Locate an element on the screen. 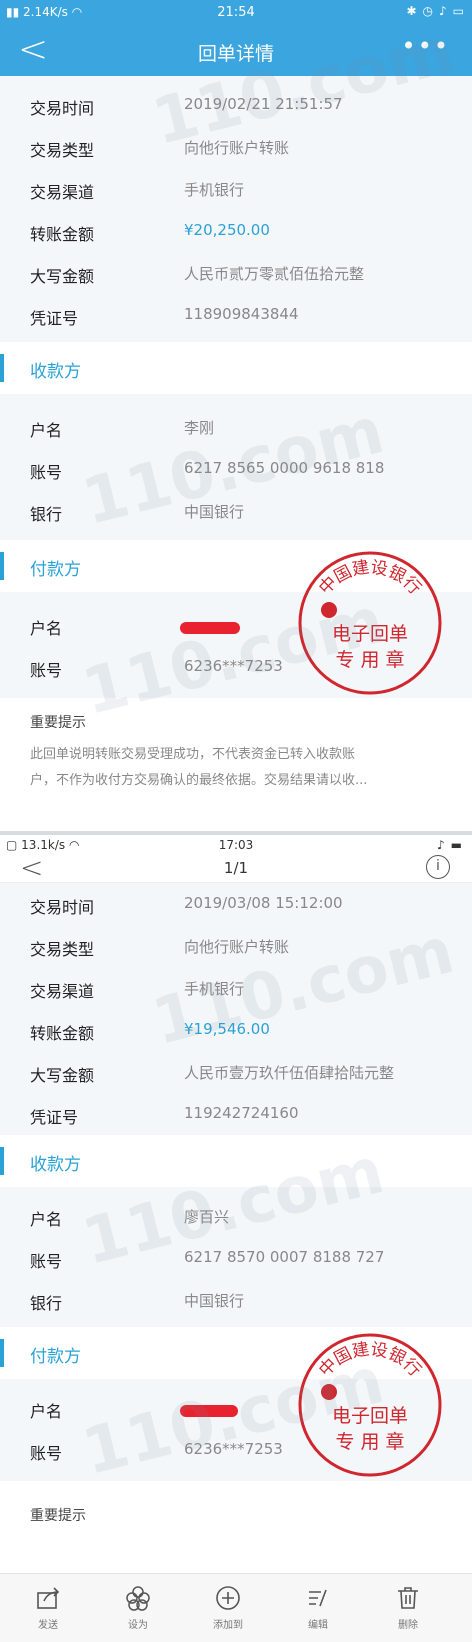  edit-icon is located at coordinates (318, 1598).